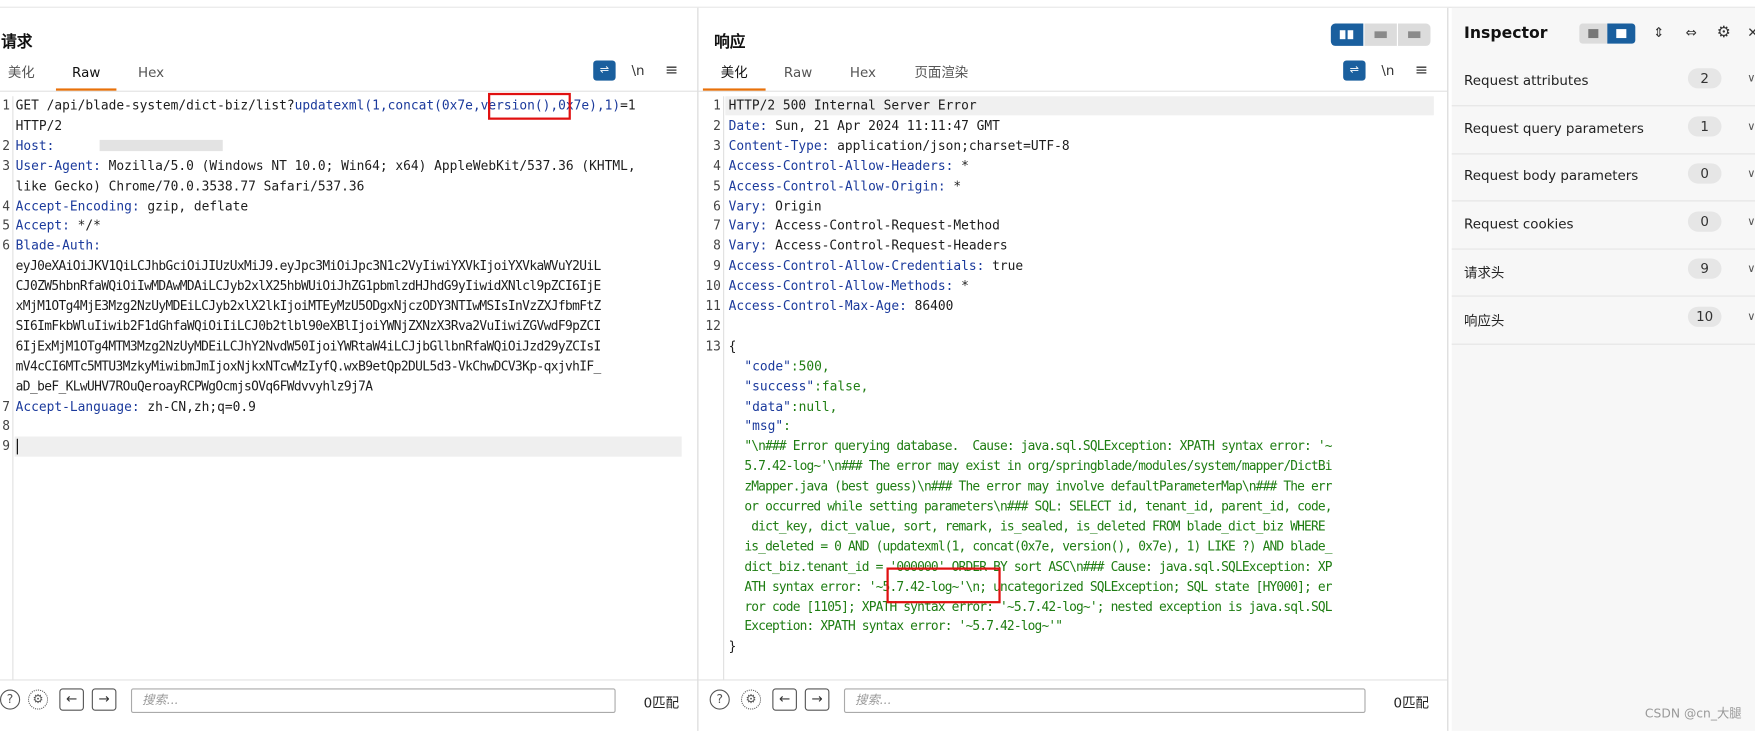 The height and width of the screenshot is (731, 1755). I want to click on close-icon: ✕, so click(1748, 32).